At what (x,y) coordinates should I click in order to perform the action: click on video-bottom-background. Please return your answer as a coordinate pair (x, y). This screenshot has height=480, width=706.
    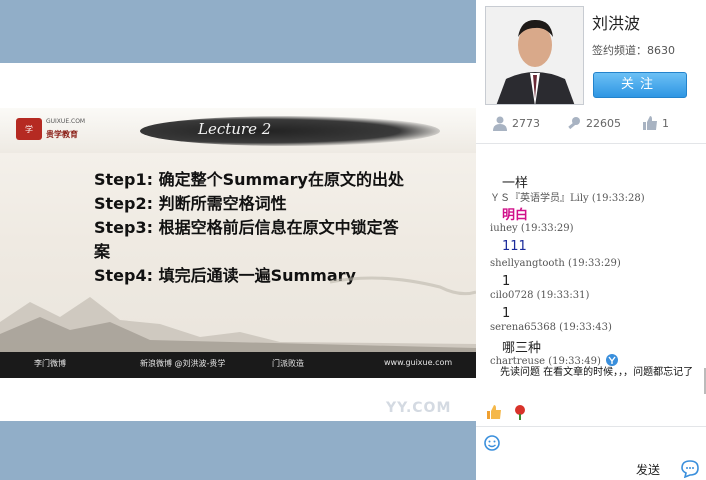
    Looking at the image, I should click on (238, 450).